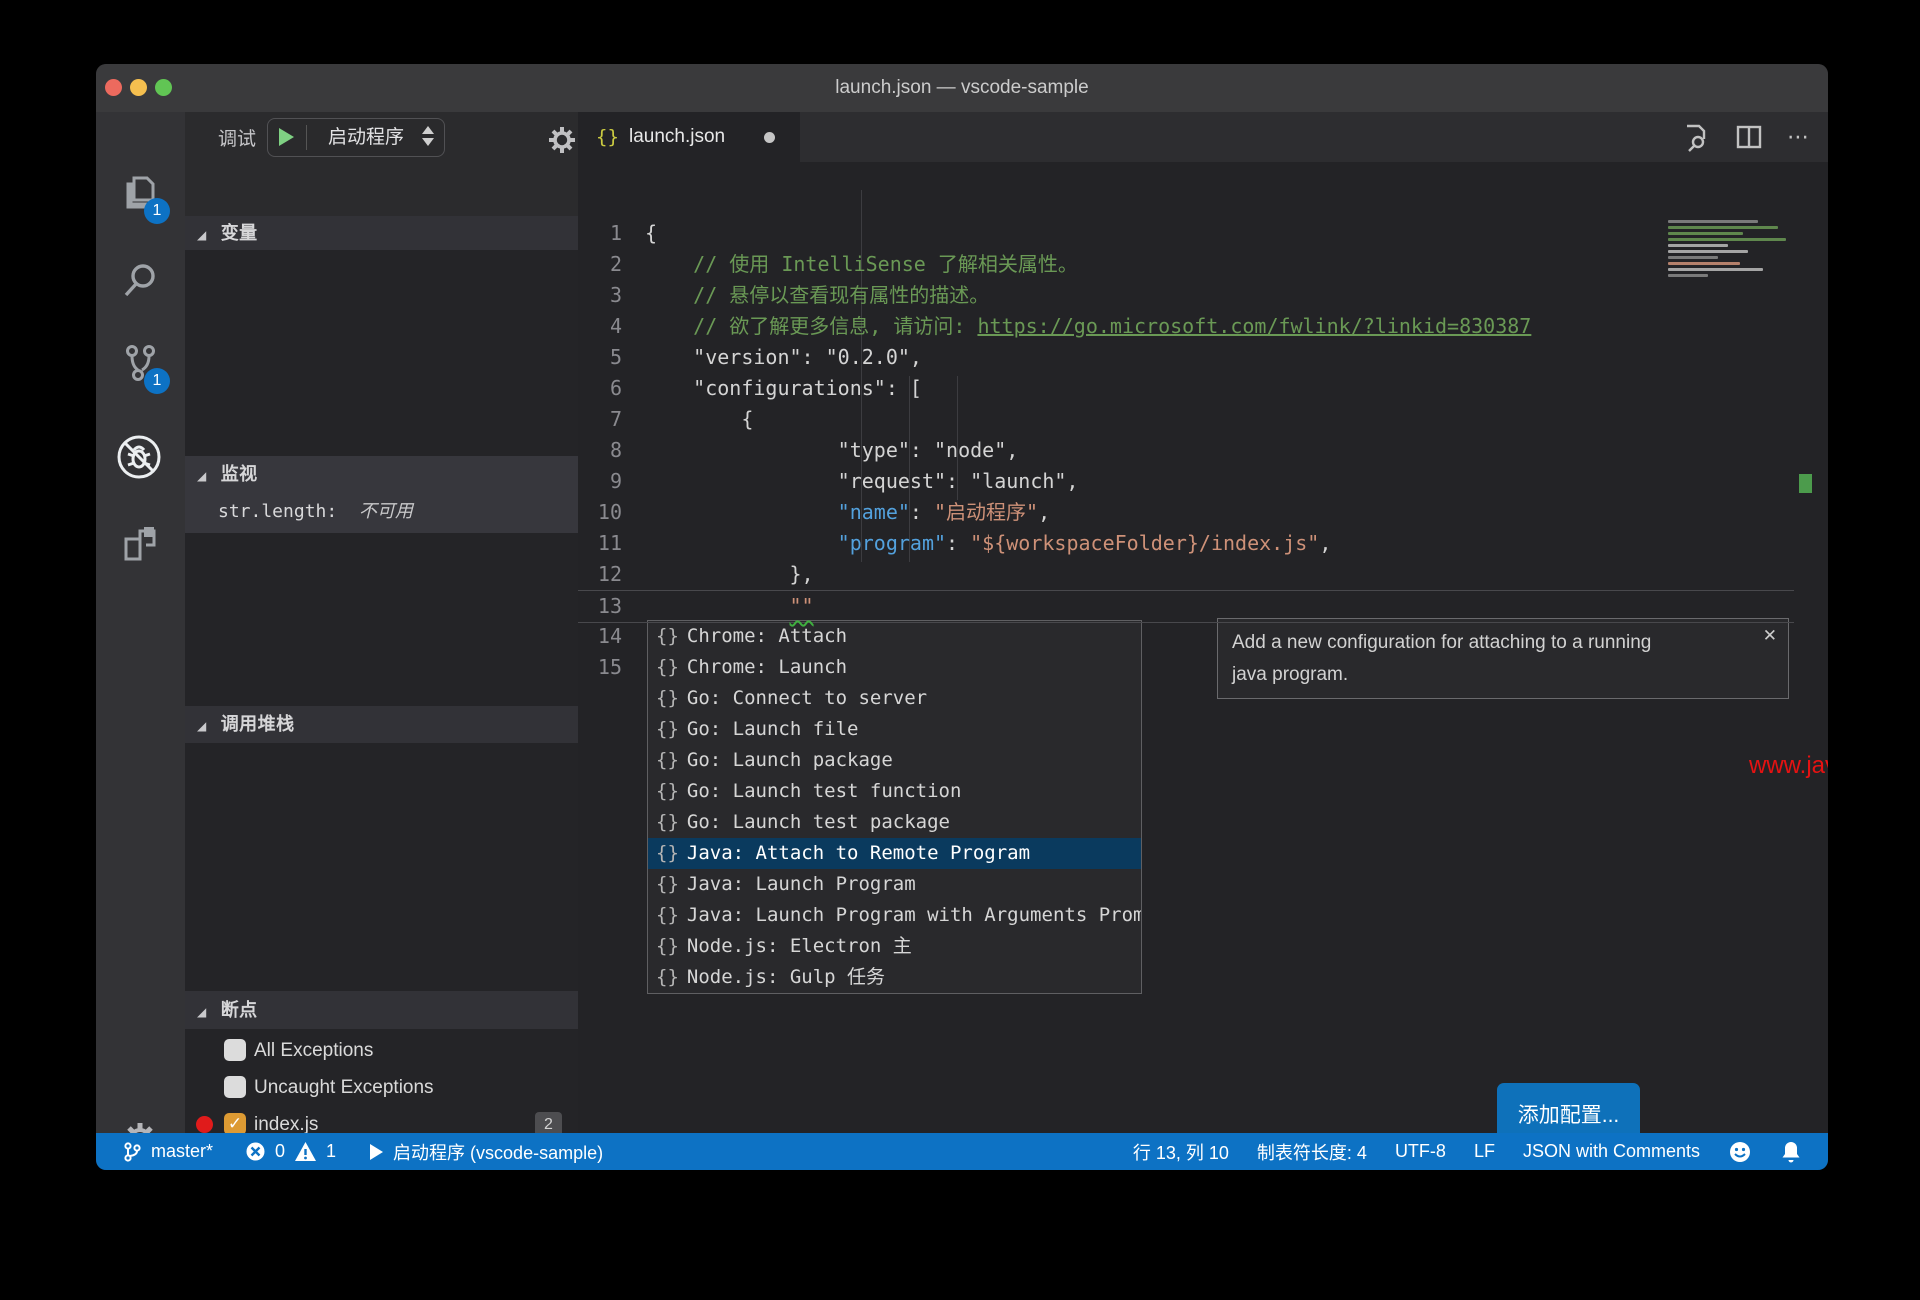 This screenshot has width=1920, height=1300. Describe the element at coordinates (137, 455) in the screenshot. I see `debug-icon` at that location.